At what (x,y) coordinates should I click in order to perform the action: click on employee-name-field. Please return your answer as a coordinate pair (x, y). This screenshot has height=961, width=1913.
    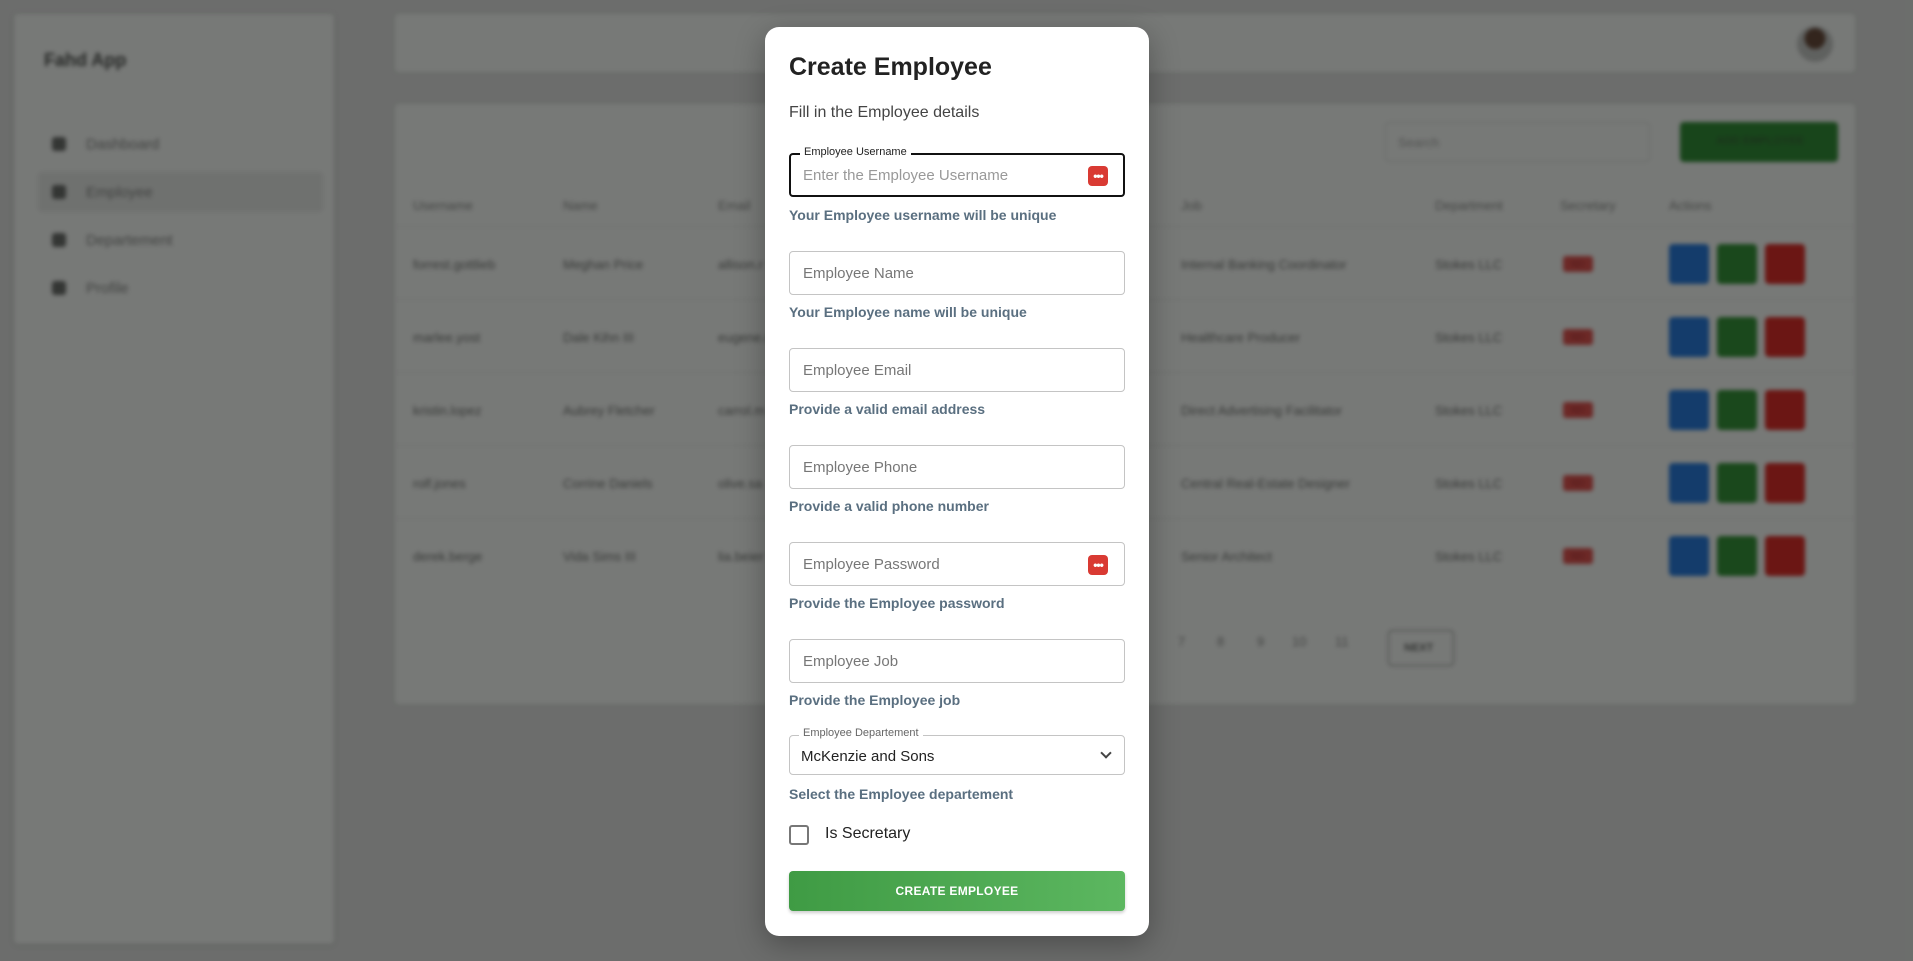
    Looking at the image, I should click on (957, 273).